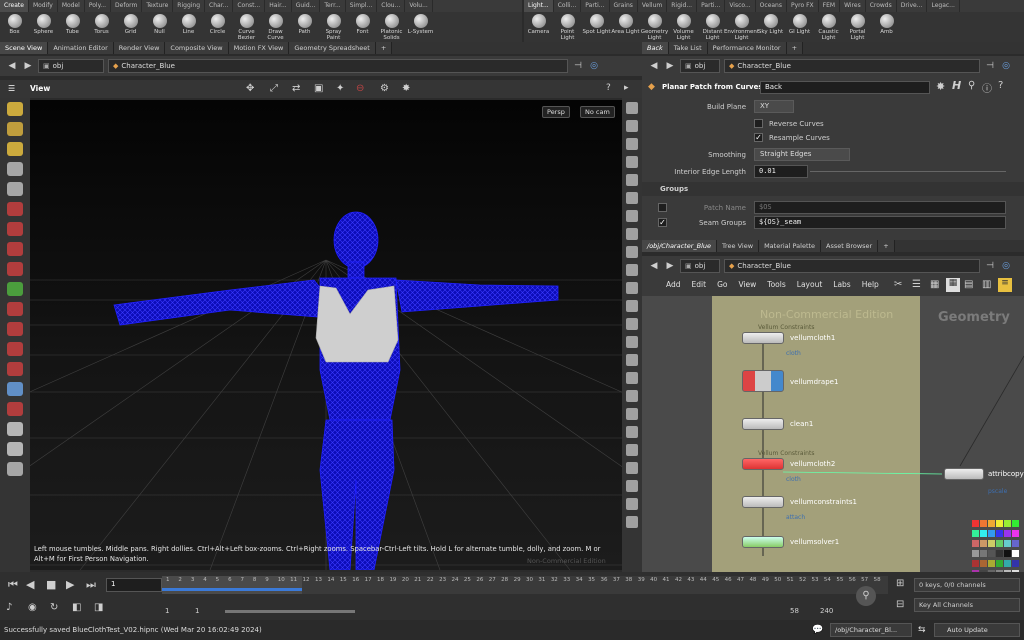 This screenshot has width=1024, height=640. What do you see at coordinates (670, 66) in the screenshot?
I see `forward-arrow-icon: ▶` at bounding box center [670, 66].